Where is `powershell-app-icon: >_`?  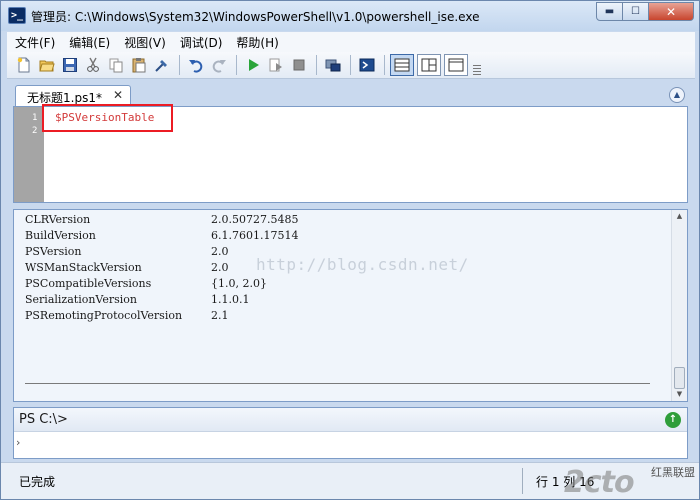 powershell-app-icon: >_ is located at coordinates (17, 15).